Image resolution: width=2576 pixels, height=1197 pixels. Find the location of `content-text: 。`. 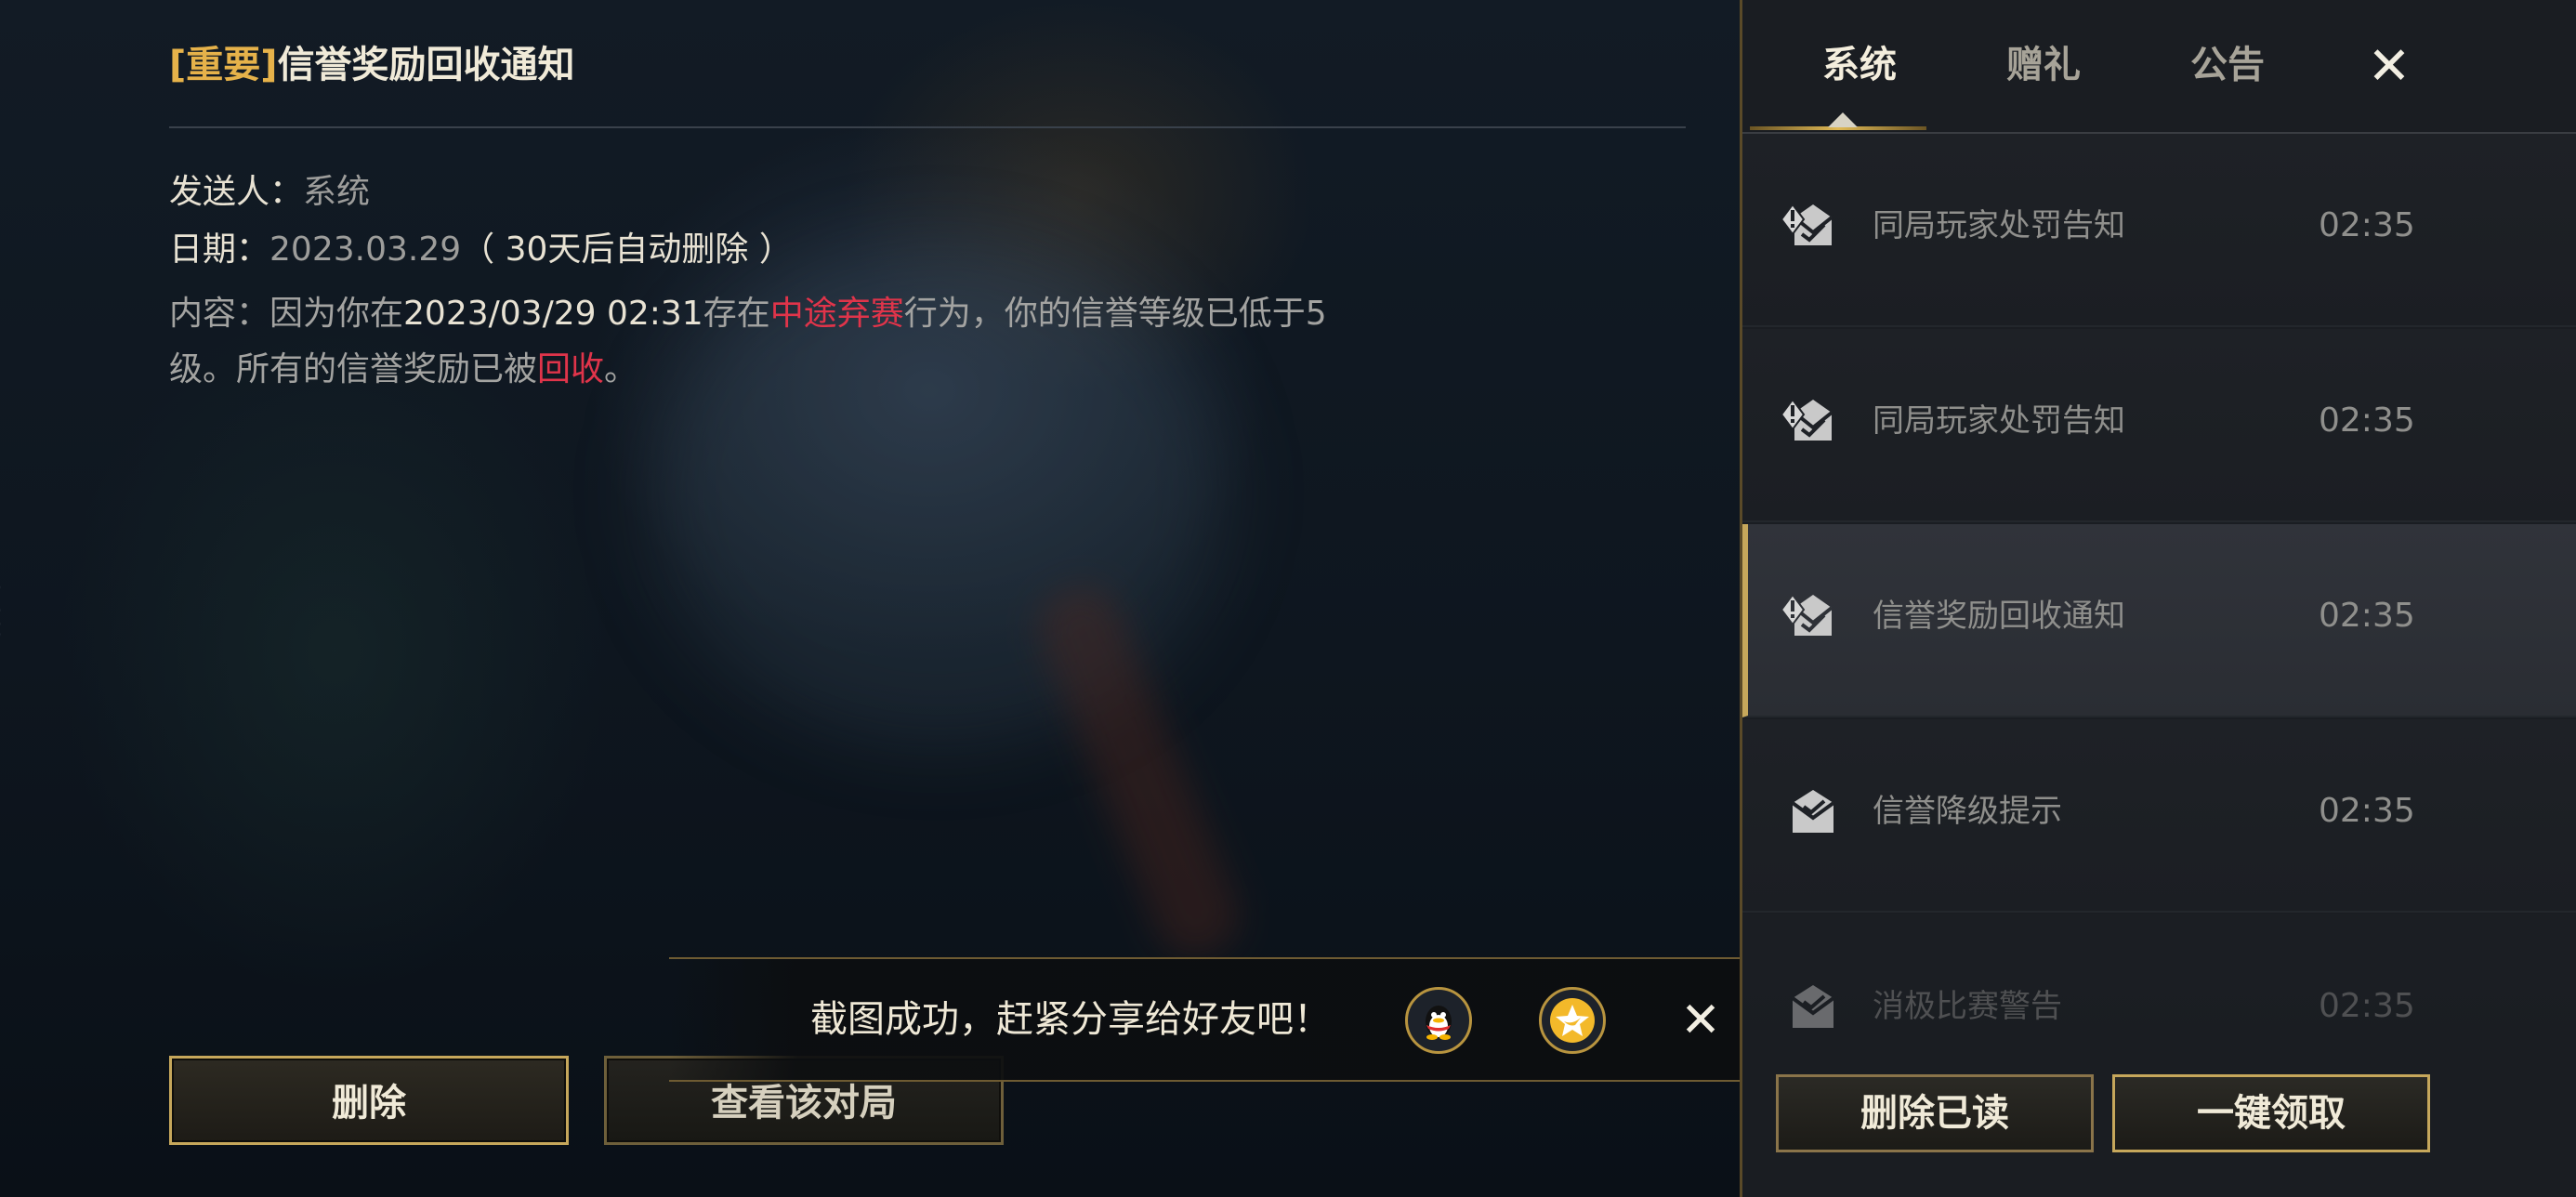

content-text: 。 is located at coordinates (621, 369).